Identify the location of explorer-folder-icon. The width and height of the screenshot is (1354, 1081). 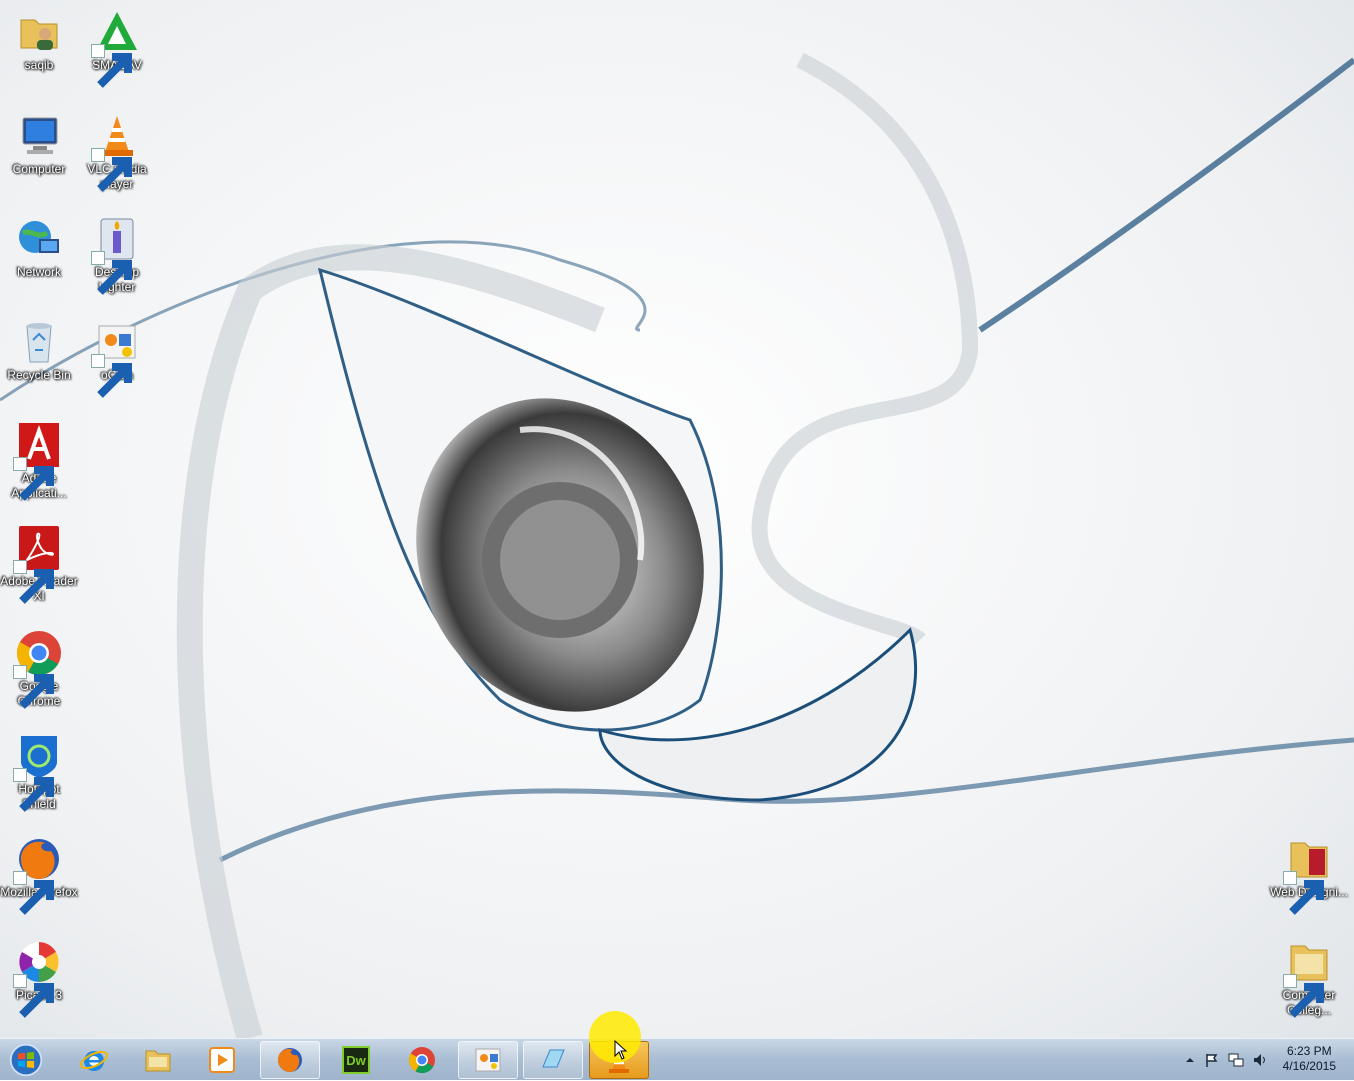
(158, 1061).